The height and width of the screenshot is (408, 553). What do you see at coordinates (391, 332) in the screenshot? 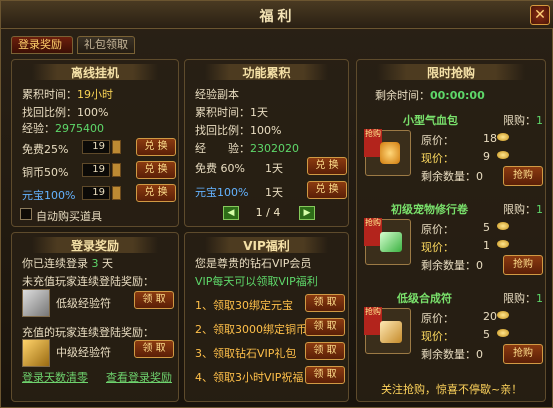
I see `synthesis-charm-icon` at bounding box center [391, 332].